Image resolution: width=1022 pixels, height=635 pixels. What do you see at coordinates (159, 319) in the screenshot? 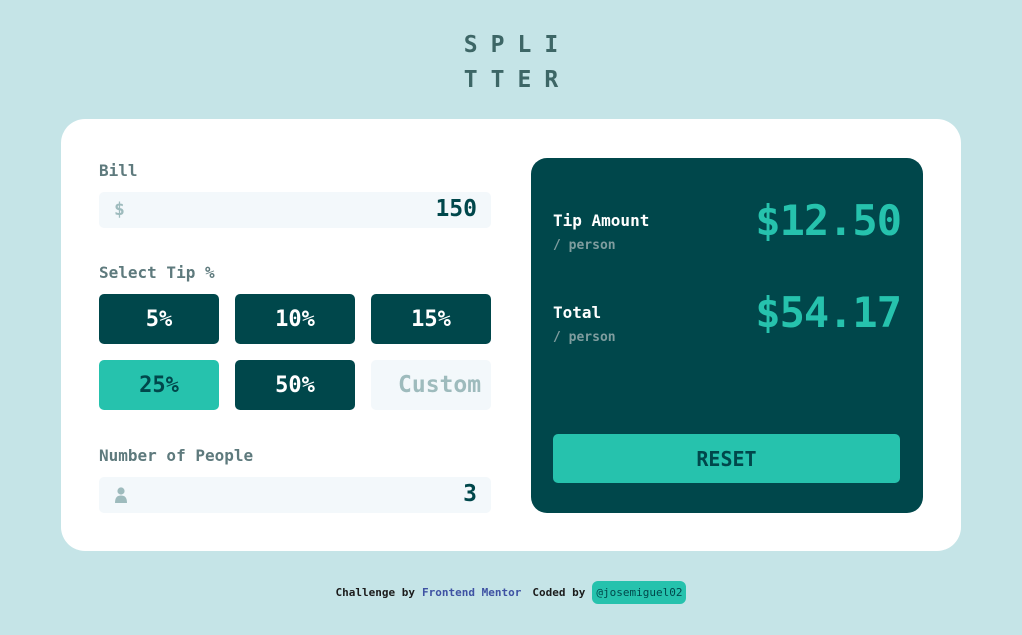
I see `tip-button-5: 5%` at bounding box center [159, 319].